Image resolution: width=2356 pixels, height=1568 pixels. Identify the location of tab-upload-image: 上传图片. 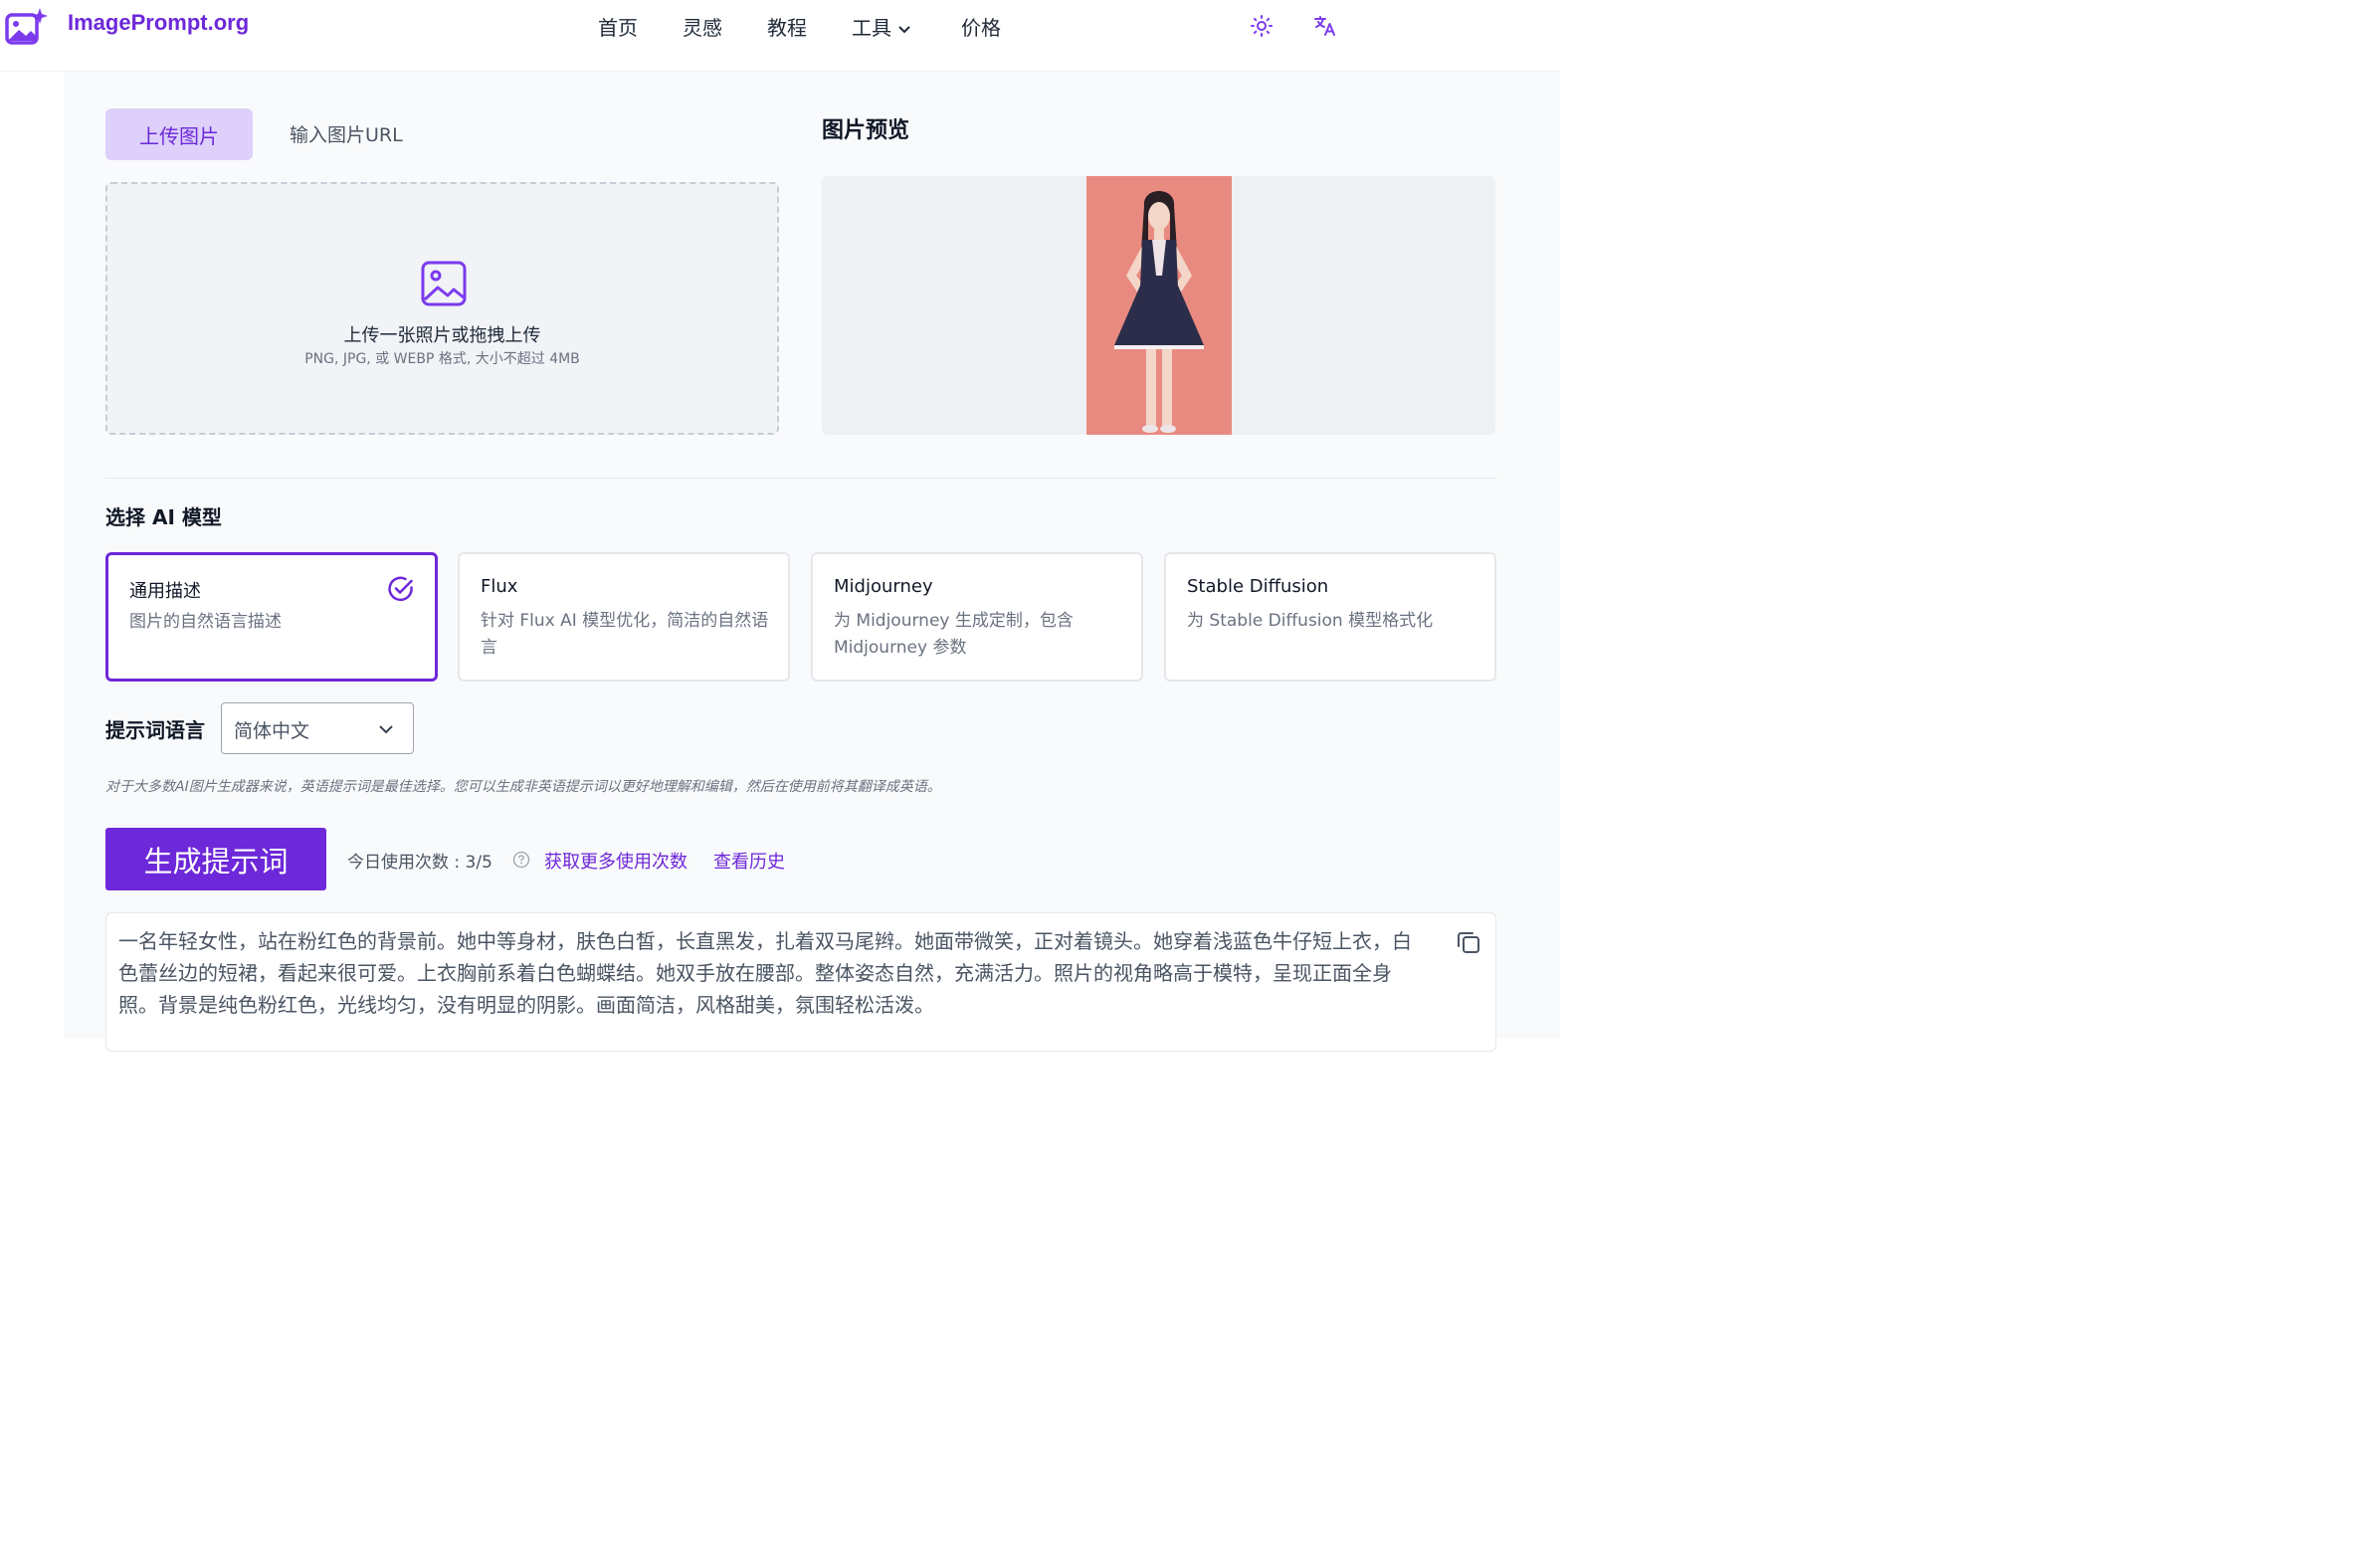
(179, 134).